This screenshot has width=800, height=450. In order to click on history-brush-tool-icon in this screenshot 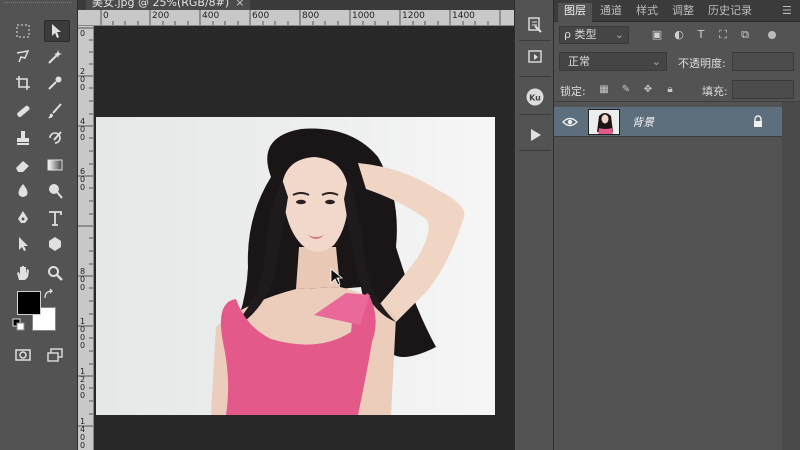, I will do `click(55, 138)`.